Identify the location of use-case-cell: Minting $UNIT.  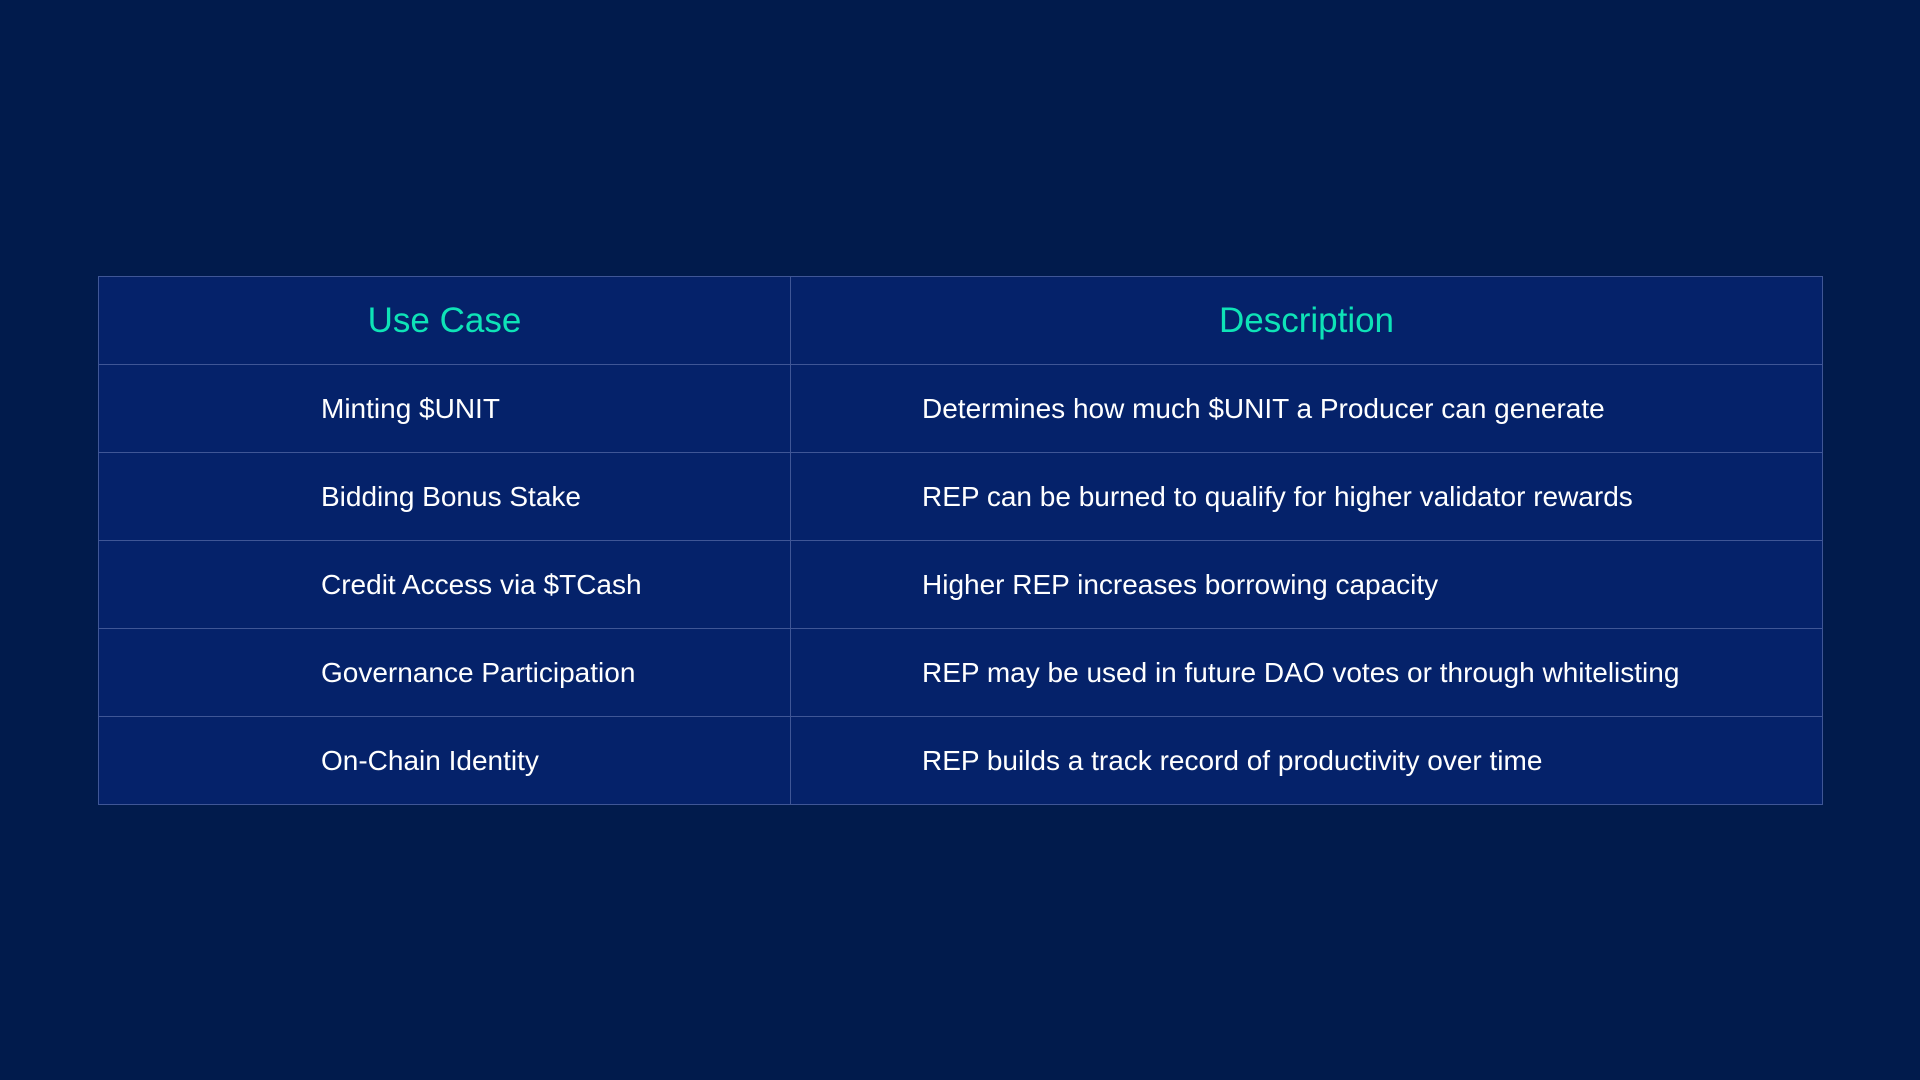
(444, 408).